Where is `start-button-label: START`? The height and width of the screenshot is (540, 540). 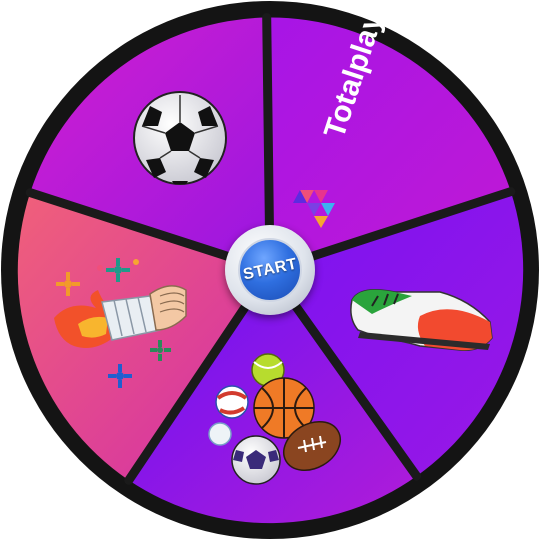 start-button-label: START is located at coordinates (270, 269).